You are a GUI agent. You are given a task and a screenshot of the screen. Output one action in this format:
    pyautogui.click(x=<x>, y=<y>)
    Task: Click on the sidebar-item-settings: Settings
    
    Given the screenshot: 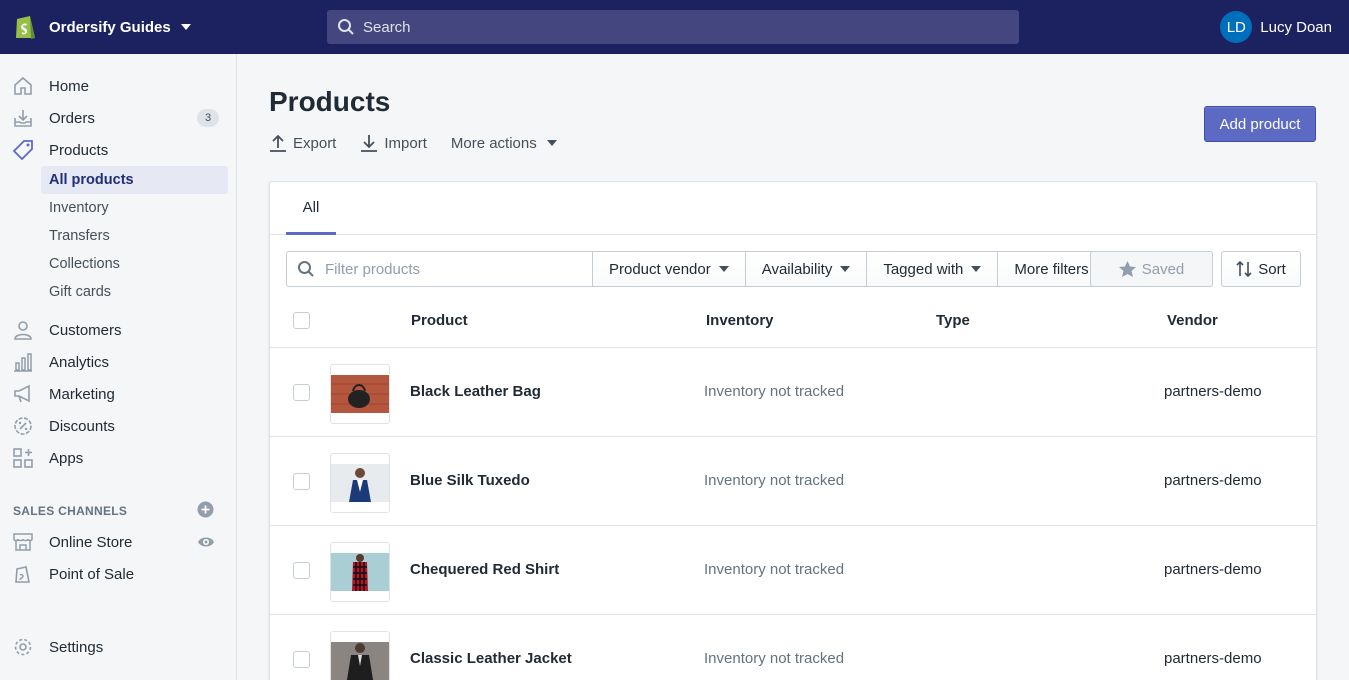 What is the action you would take?
    pyautogui.click(x=118, y=647)
    